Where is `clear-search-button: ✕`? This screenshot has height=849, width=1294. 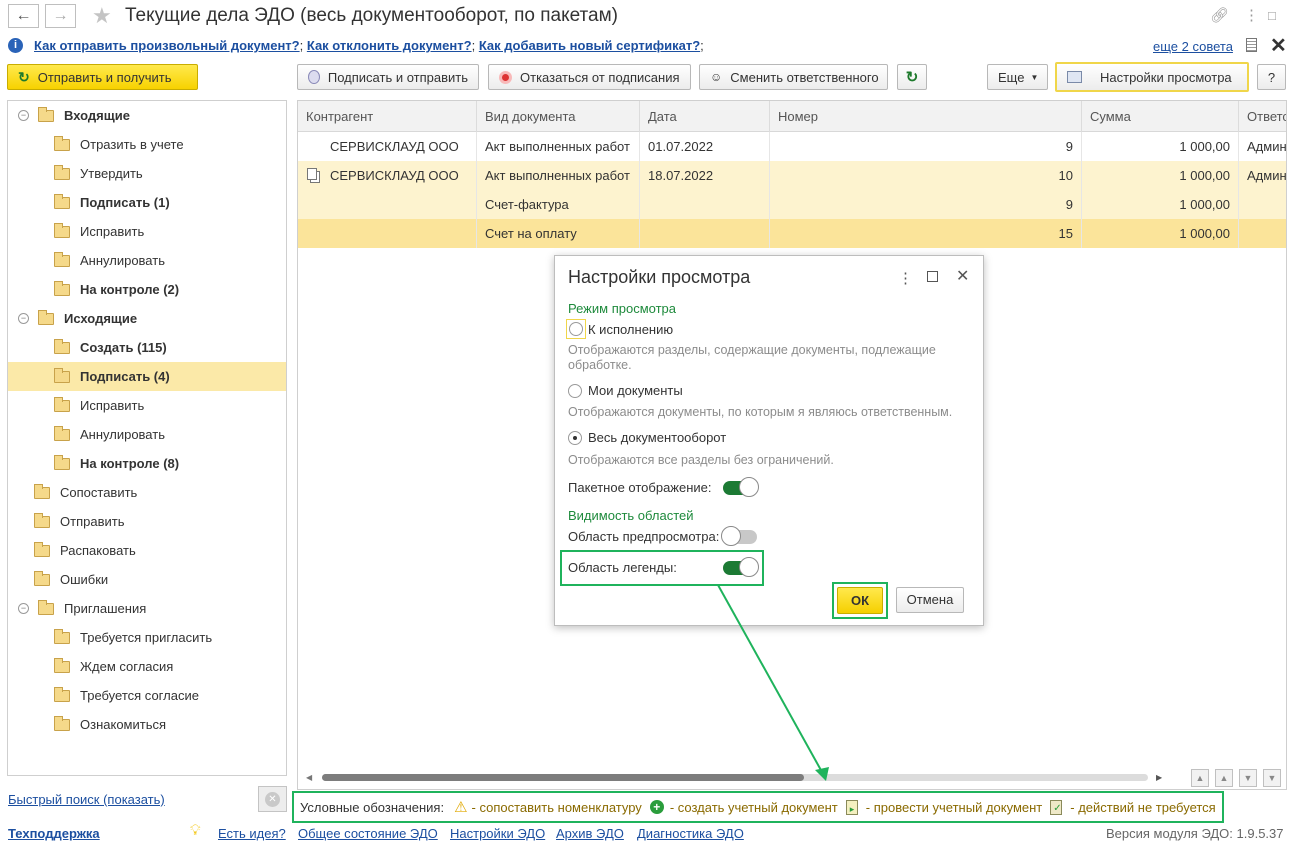 clear-search-button: ✕ is located at coordinates (272, 799).